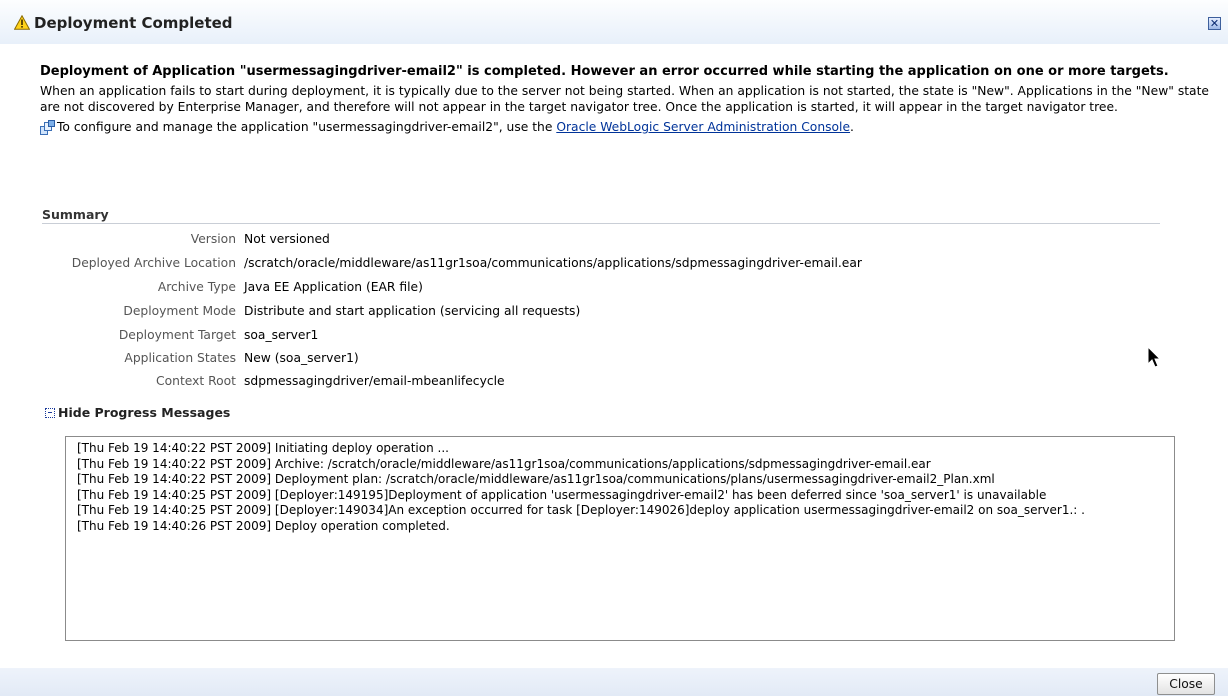 Image resolution: width=1228 pixels, height=696 pixels. Describe the element at coordinates (614, 239) in the screenshot. I see `summary-row-version: Version Not versioned` at that location.